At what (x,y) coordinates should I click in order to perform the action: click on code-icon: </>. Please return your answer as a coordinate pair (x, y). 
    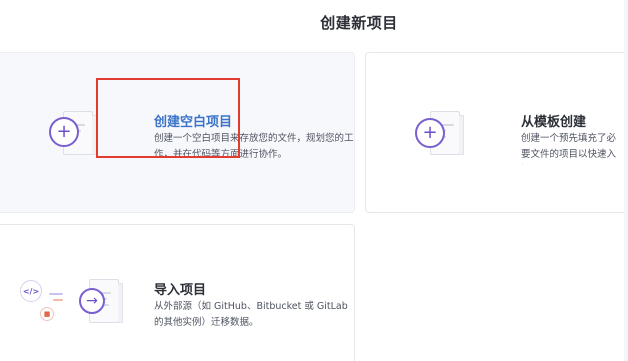
    Looking at the image, I should click on (31, 291).